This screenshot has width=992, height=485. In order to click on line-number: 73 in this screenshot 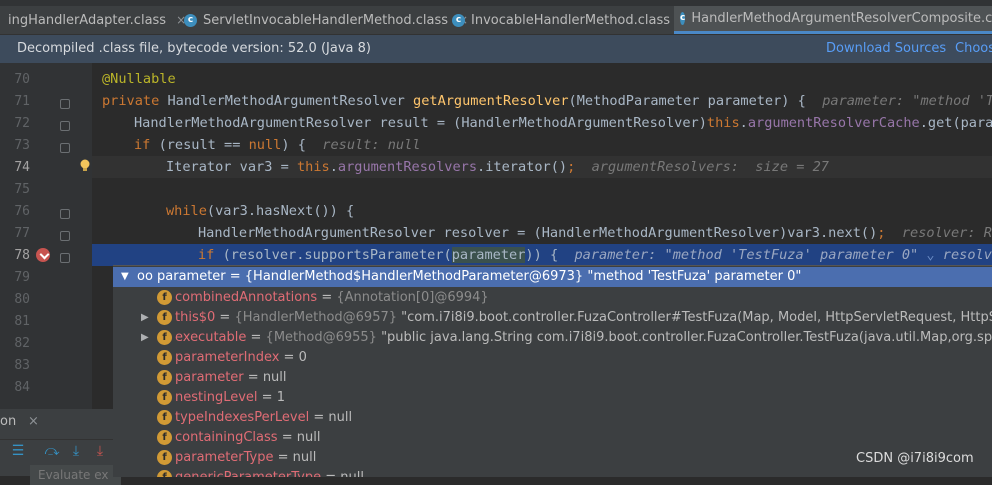, I will do `click(22, 145)`.